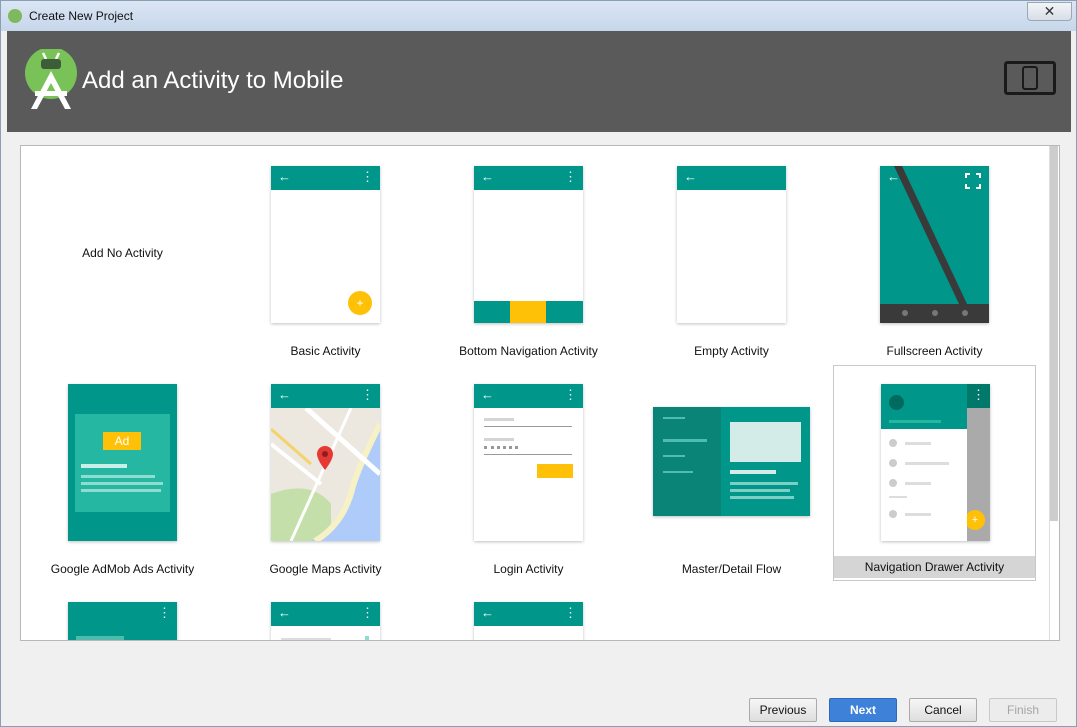 The image size is (1077, 727). I want to click on tile-label: Bottom Navigation Activity, so click(528, 351).